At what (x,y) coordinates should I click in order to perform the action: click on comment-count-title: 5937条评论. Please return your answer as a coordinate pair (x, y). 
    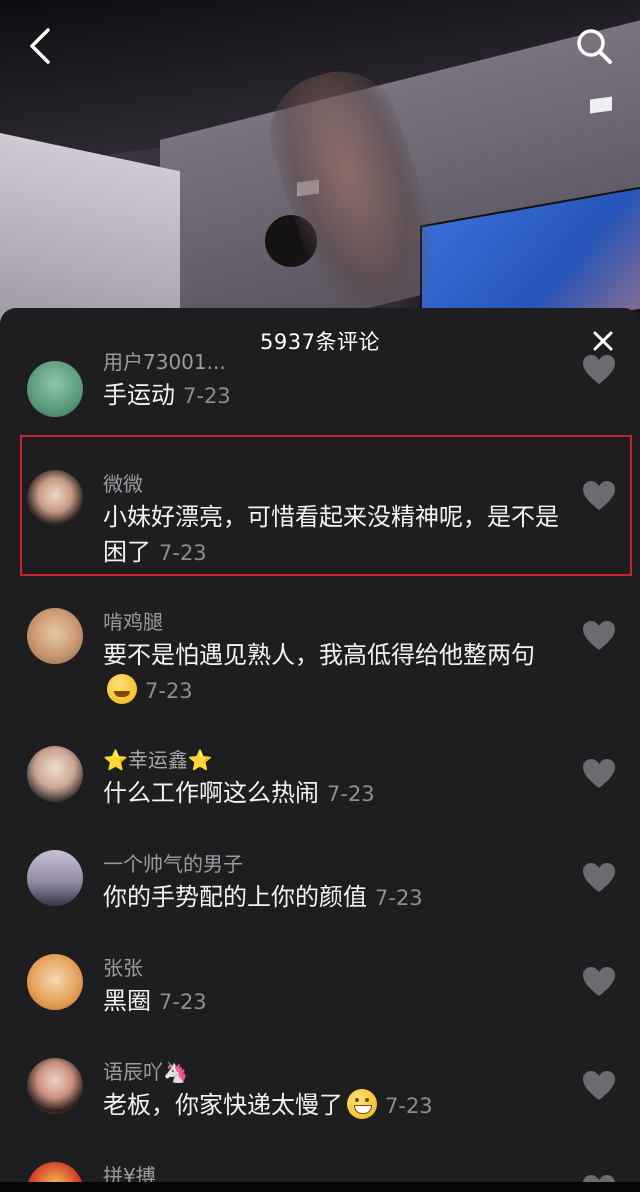
    Looking at the image, I should click on (320, 342).